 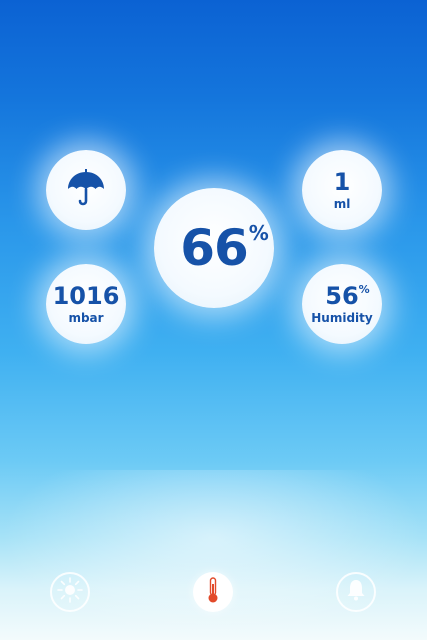 I want to click on precipitation-bubble: 1 ml, so click(x=342, y=190).